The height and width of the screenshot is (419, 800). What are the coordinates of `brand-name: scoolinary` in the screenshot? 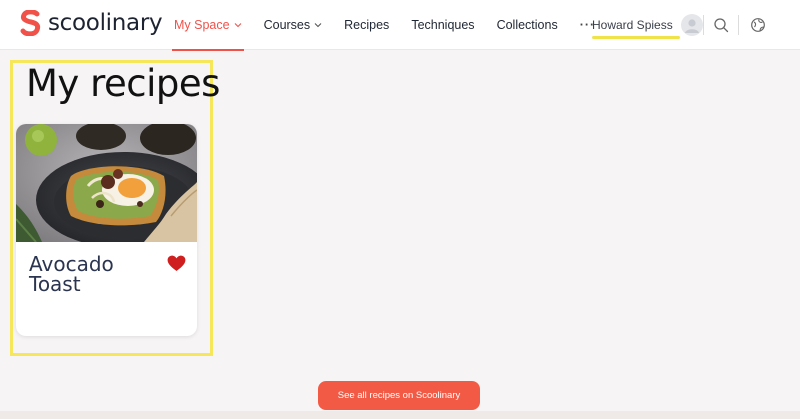 It's located at (105, 23).